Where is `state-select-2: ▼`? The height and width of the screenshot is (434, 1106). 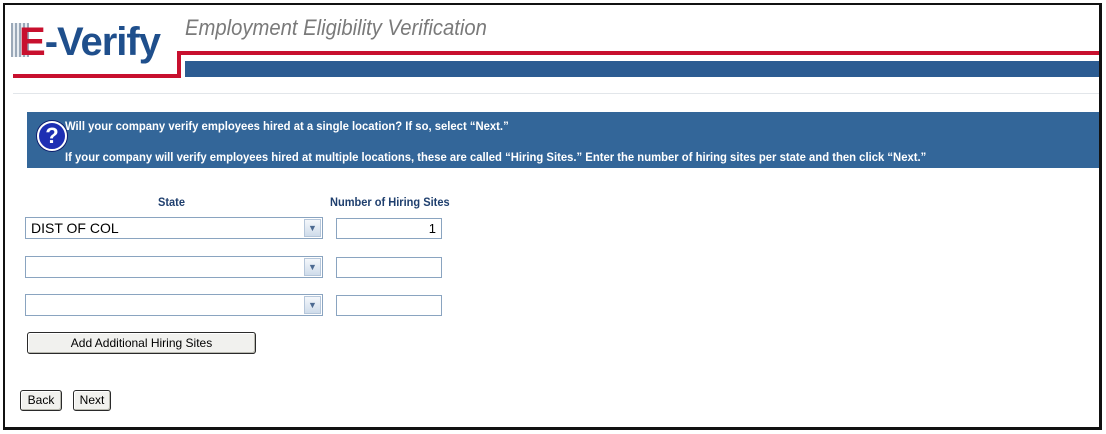
state-select-2: ▼ is located at coordinates (174, 267).